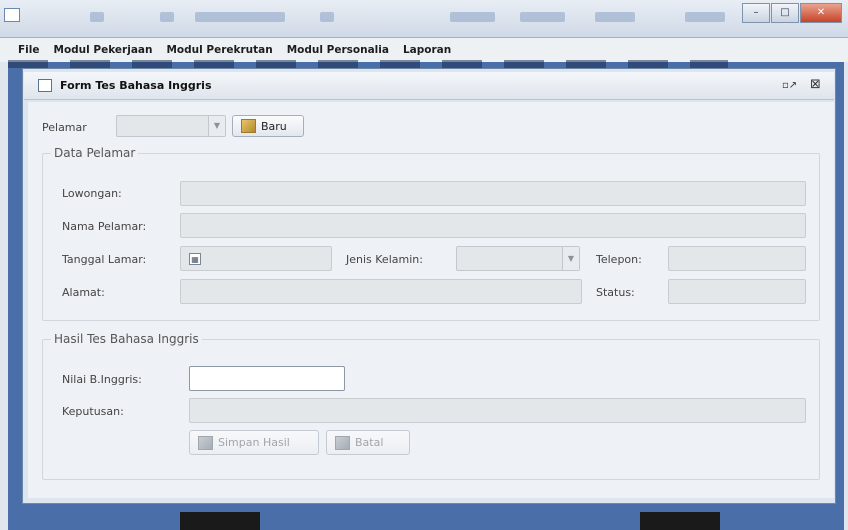 This screenshot has height=530, width=848. I want to click on tanggal-lamar-label: Tanggal Lamar:, so click(104, 259).